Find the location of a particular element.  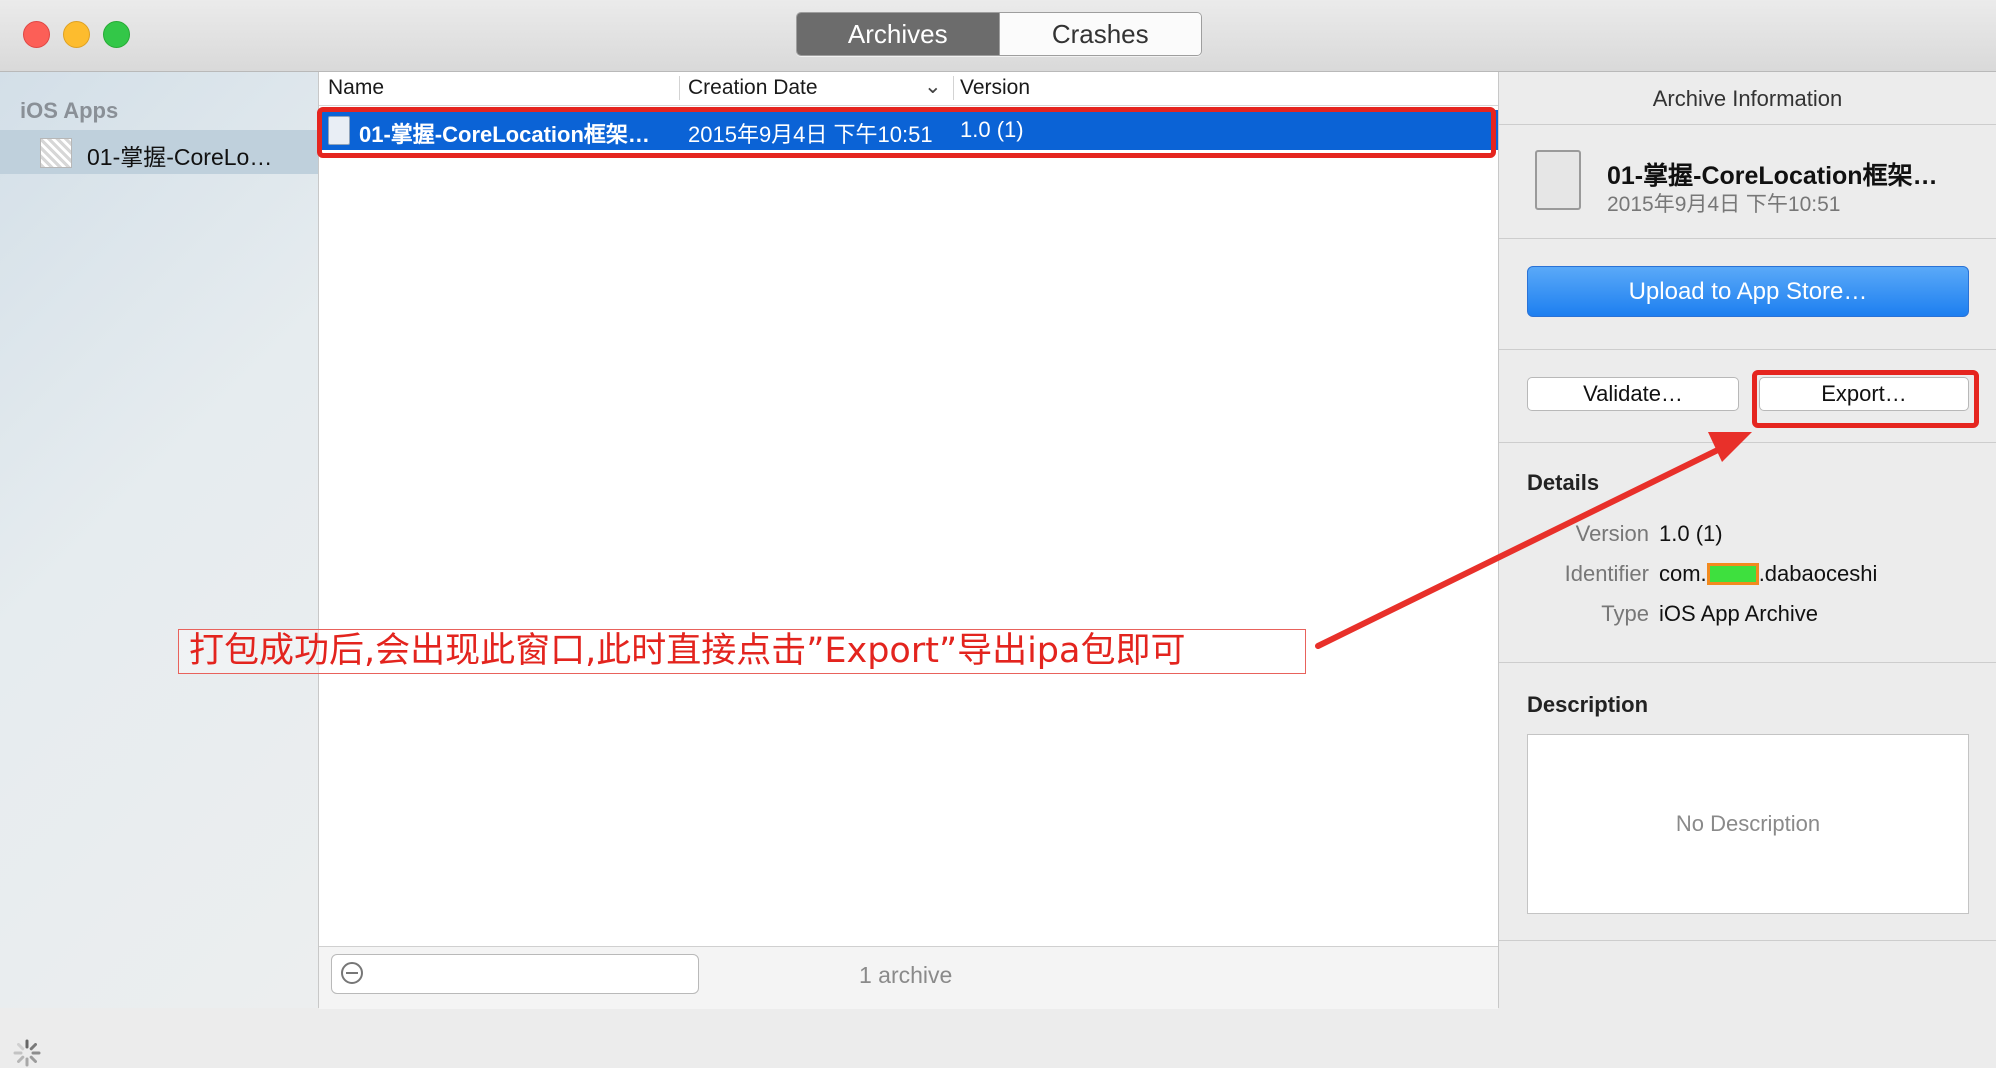

description-field: No Description is located at coordinates (1748, 824).